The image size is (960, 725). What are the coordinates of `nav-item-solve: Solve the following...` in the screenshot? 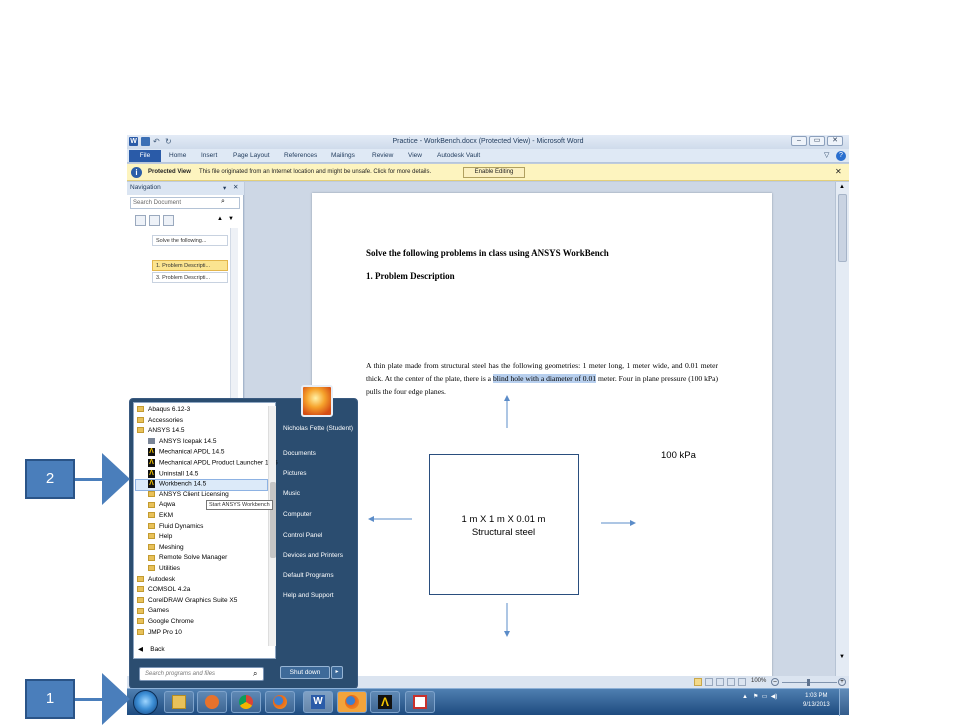 It's located at (190, 240).